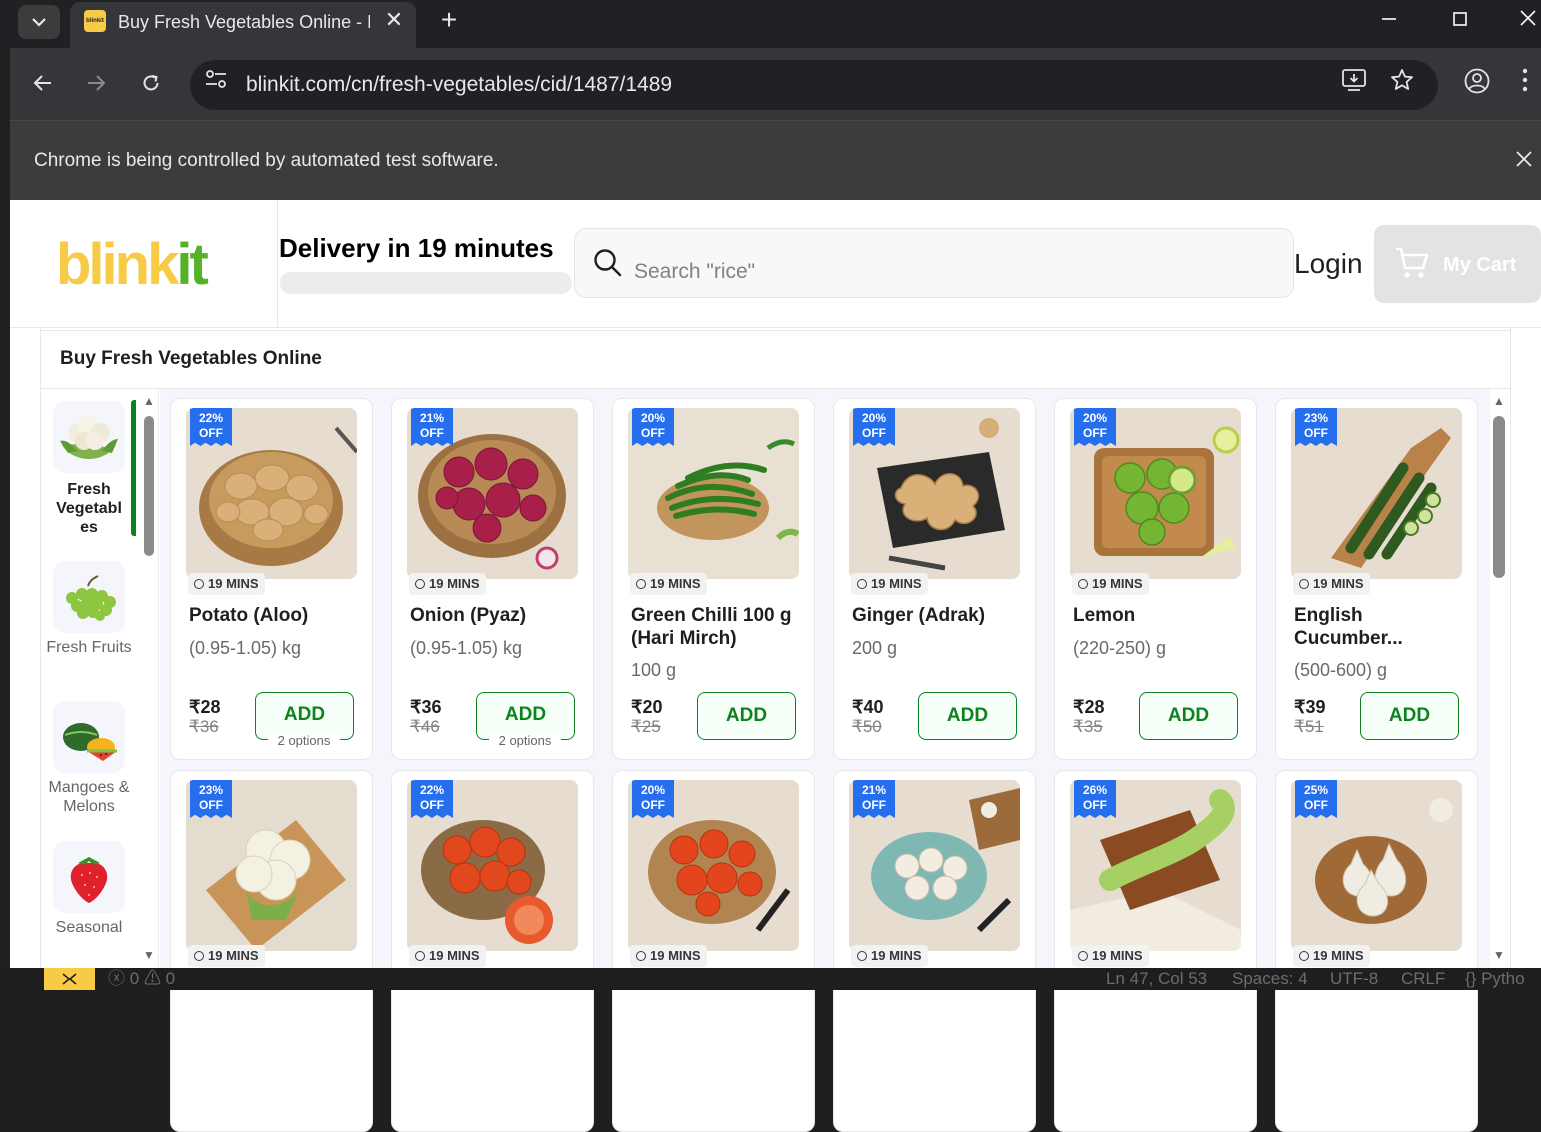 The width and height of the screenshot is (1541, 1132). What do you see at coordinates (1354, 80) in the screenshot?
I see `install-icon` at bounding box center [1354, 80].